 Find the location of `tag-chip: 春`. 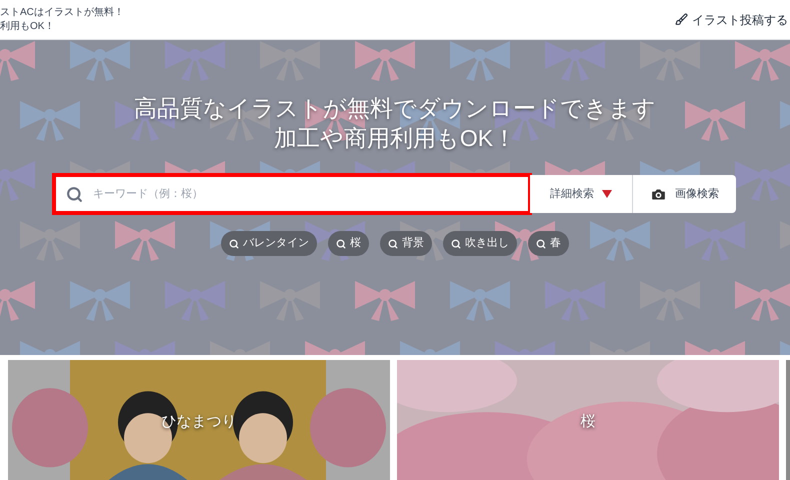

tag-chip: 春 is located at coordinates (548, 243).